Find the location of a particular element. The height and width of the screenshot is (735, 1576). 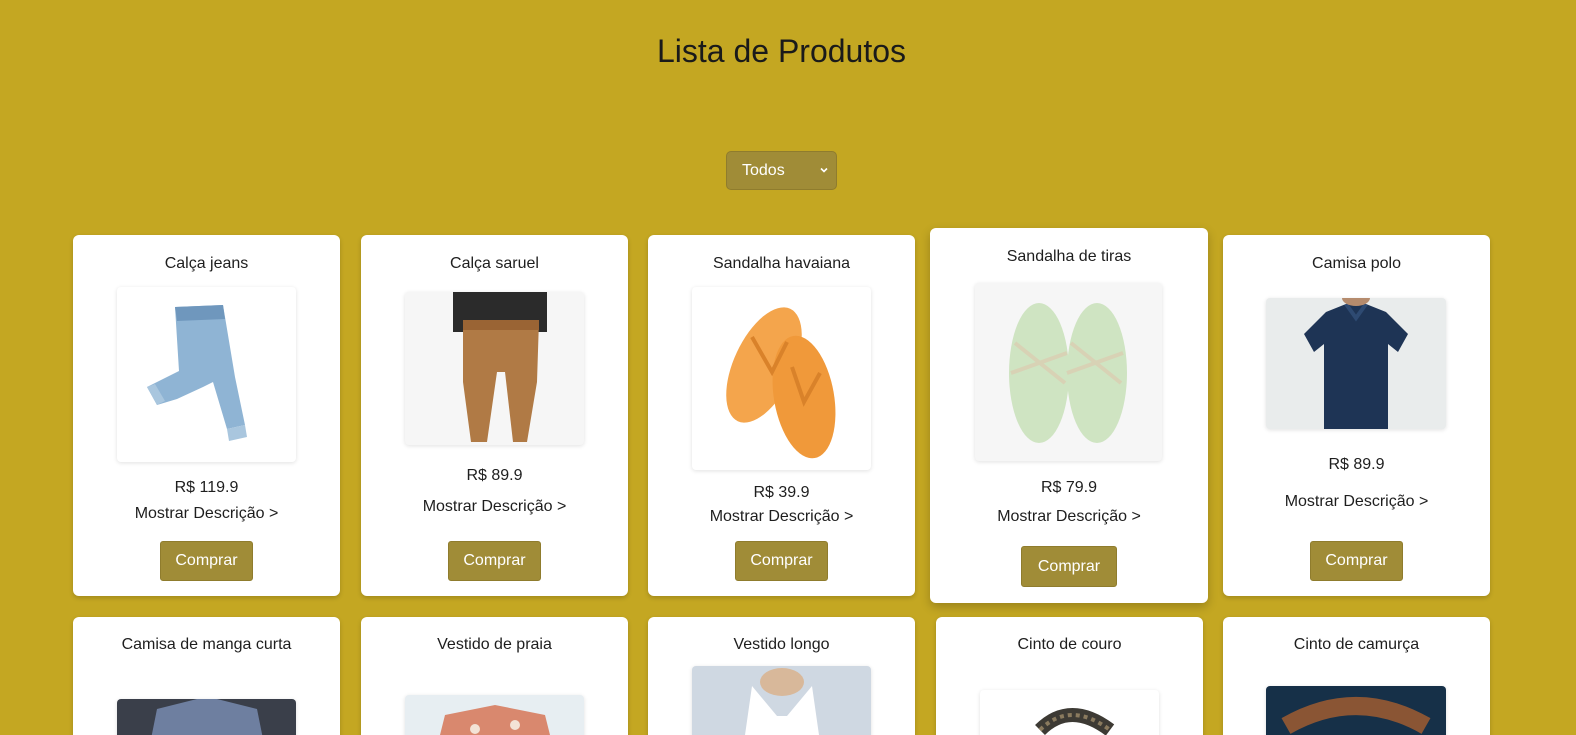

product-card: Camisa de manga curta is located at coordinates (206, 676).